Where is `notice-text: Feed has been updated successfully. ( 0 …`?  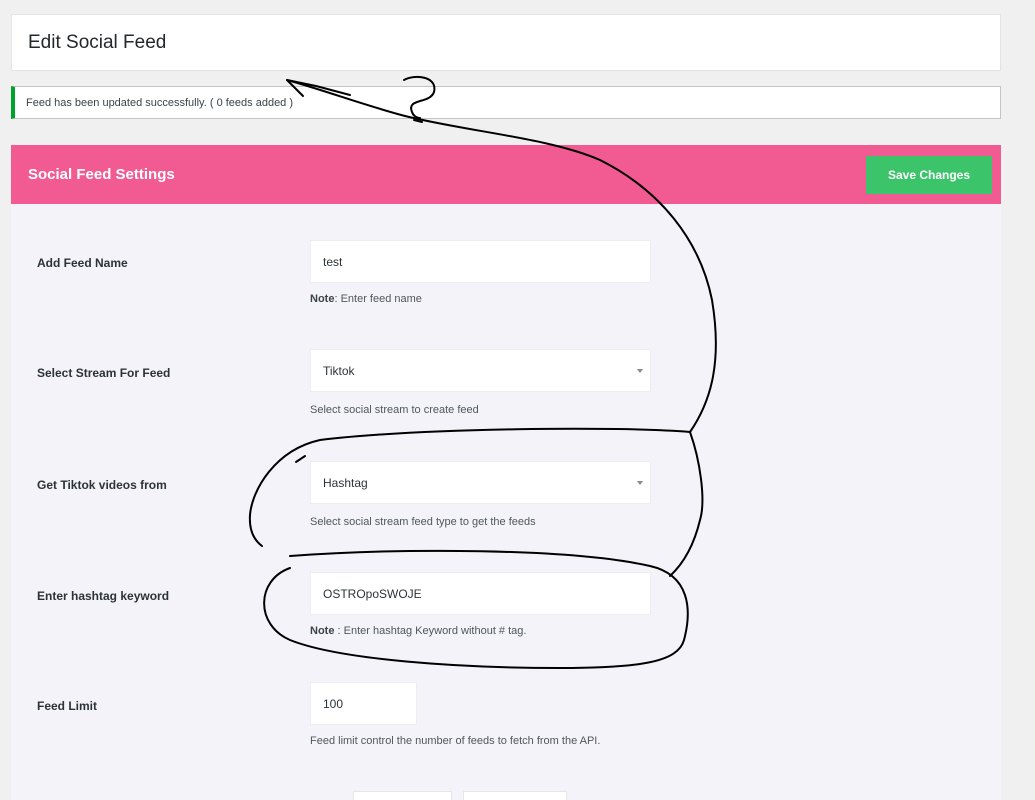 notice-text: Feed has been updated successfully. ( 0 … is located at coordinates (160, 102).